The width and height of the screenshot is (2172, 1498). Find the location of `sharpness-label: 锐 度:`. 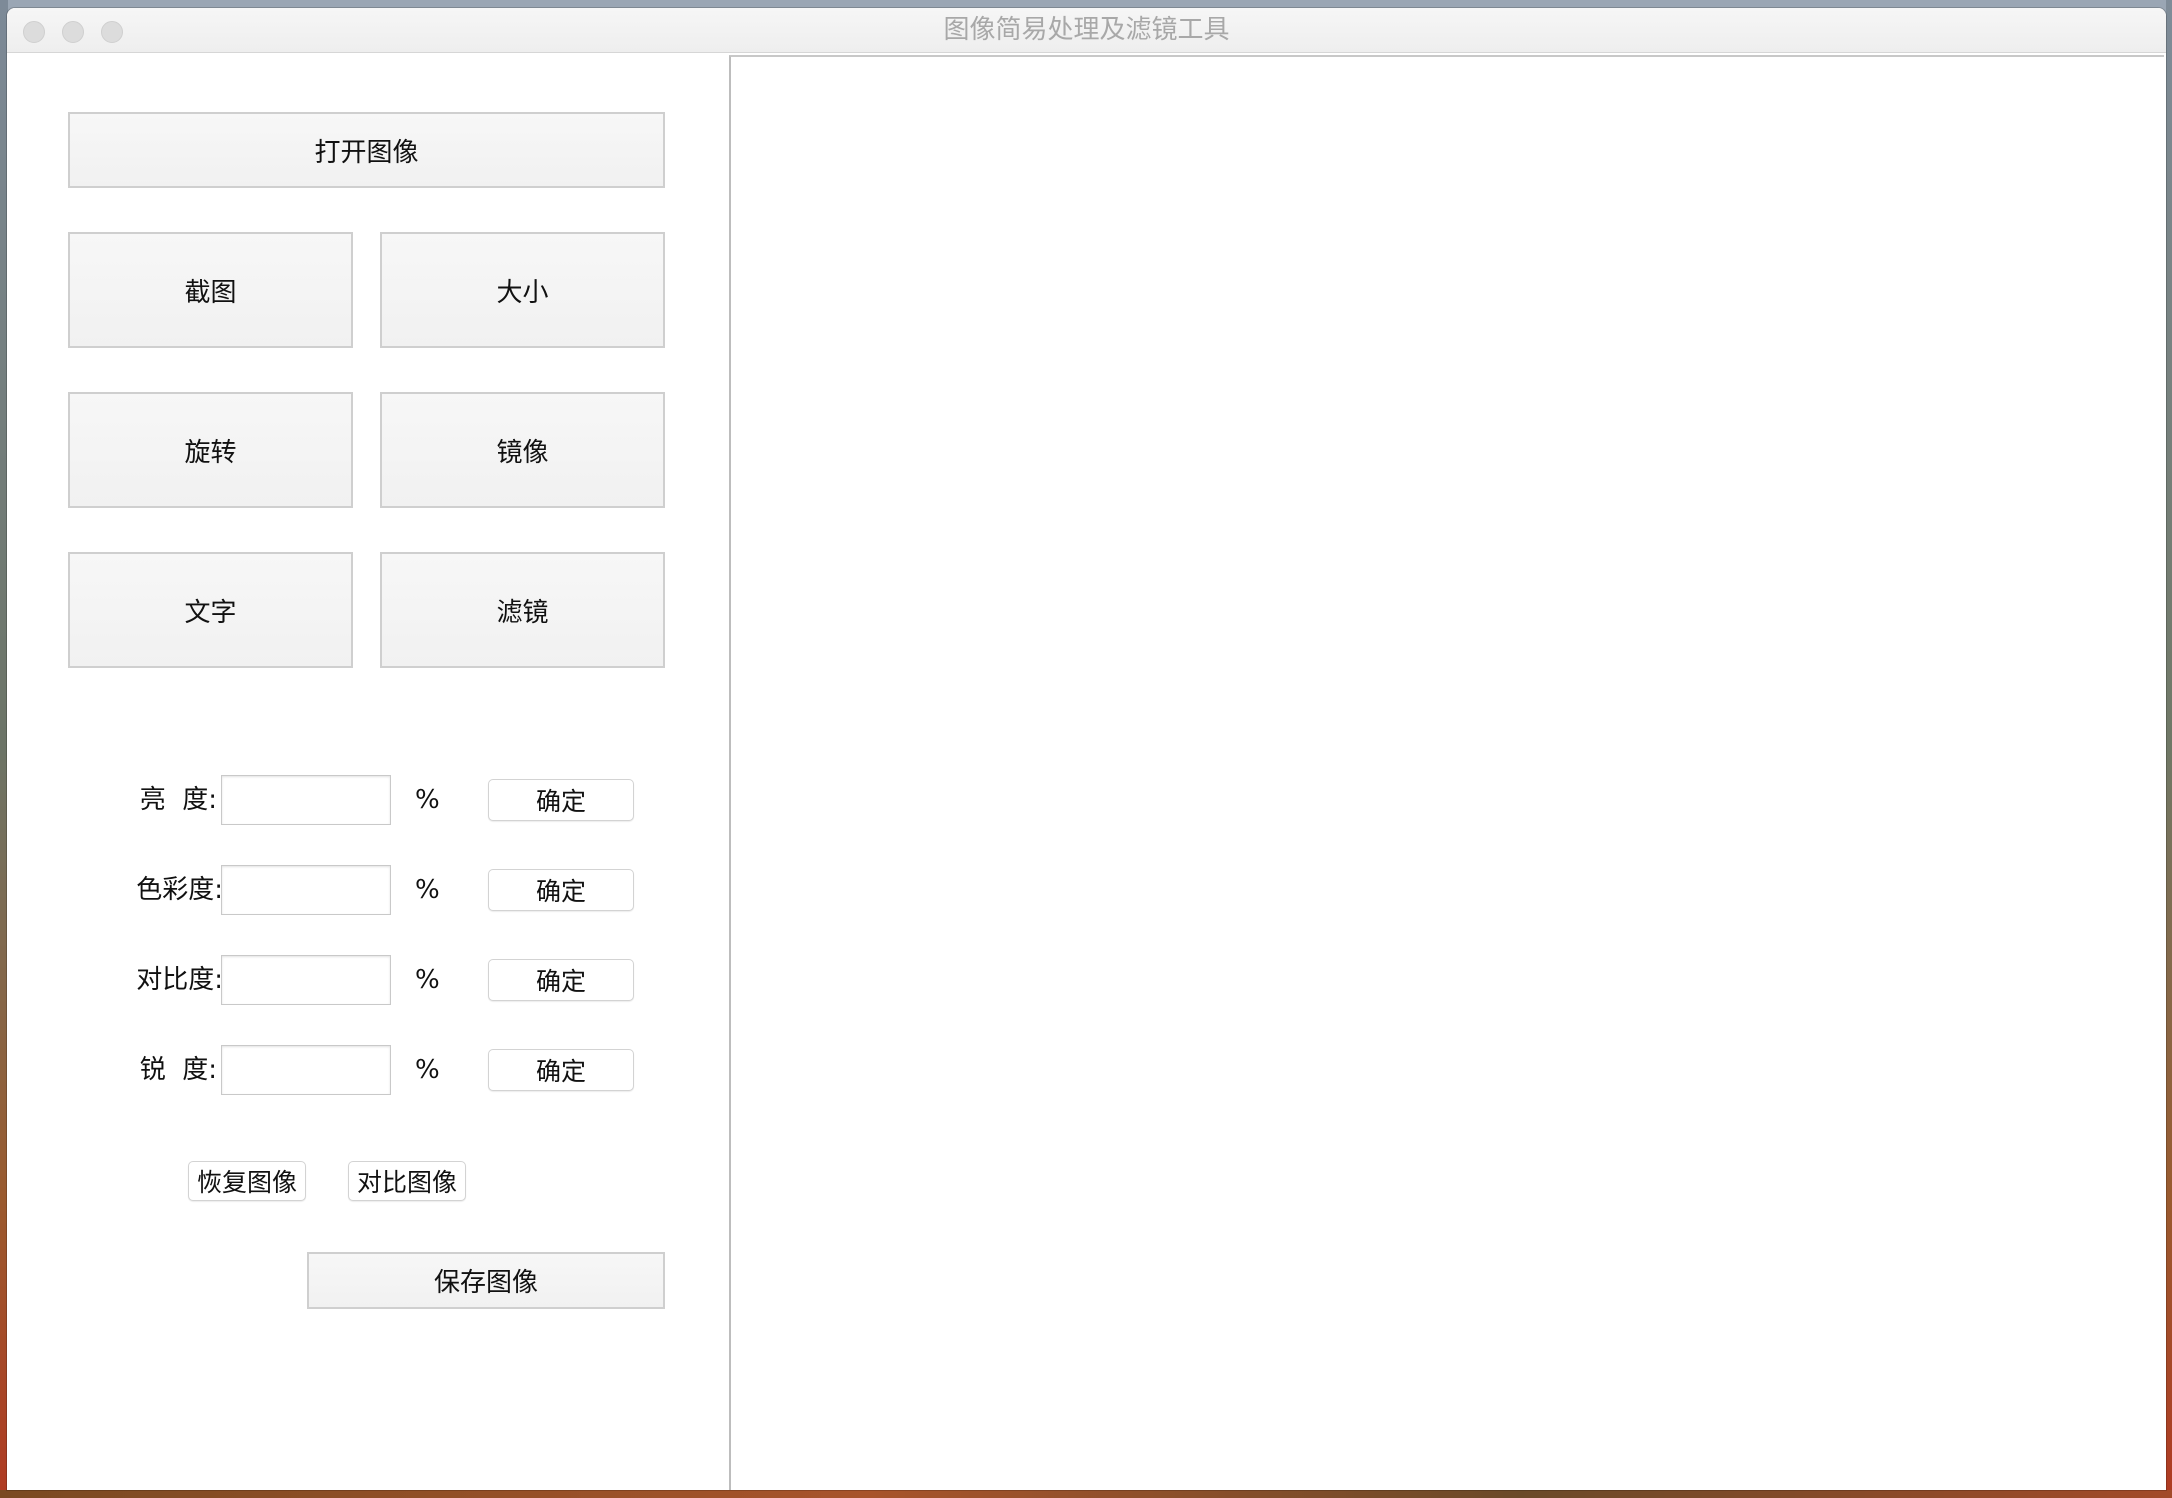

sharpness-label: 锐 度: is located at coordinates (178, 1070).